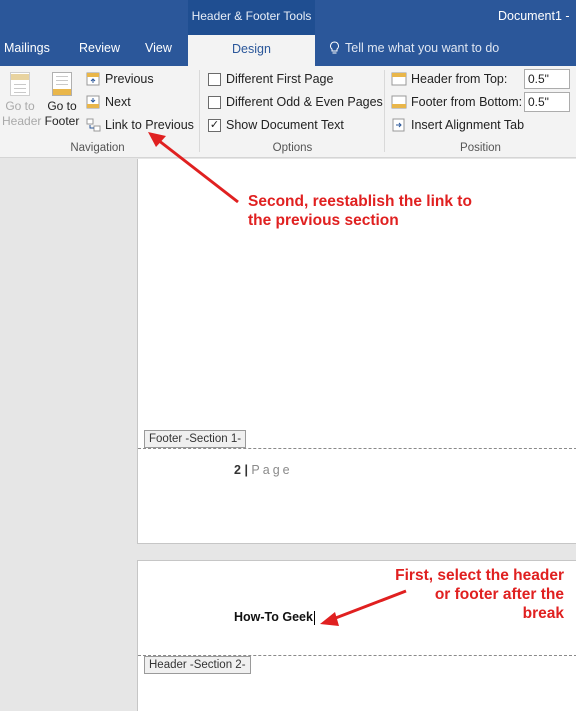 Image resolution: width=576 pixels, height=711 pixels. Describe the element at coordinates (467, 102) in the screenshot. I see `footer-from-bottom-label: Footer from Bottom:` at that location.